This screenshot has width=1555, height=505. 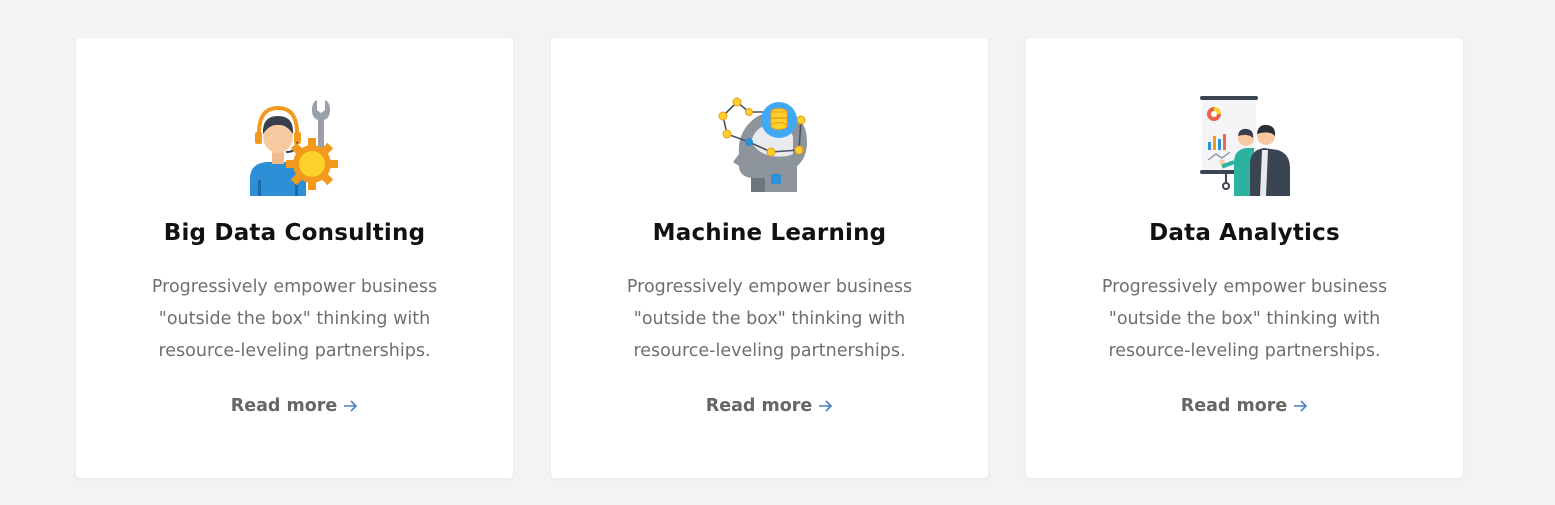 I want to click on card-title: Machine Learning, so click(x=769, y=233).